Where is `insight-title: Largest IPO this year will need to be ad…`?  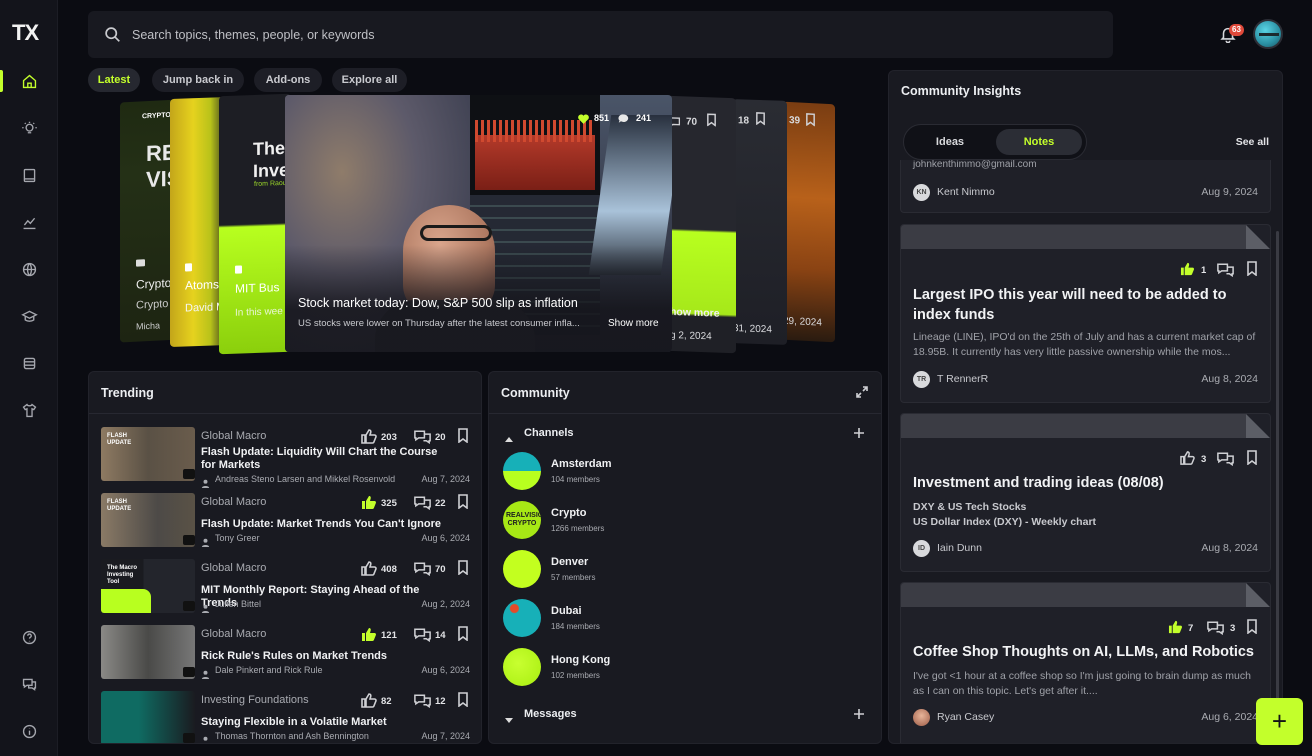
insight-title: Largest IPO this year will need to be ad… is located at coordinates (1088, 305).